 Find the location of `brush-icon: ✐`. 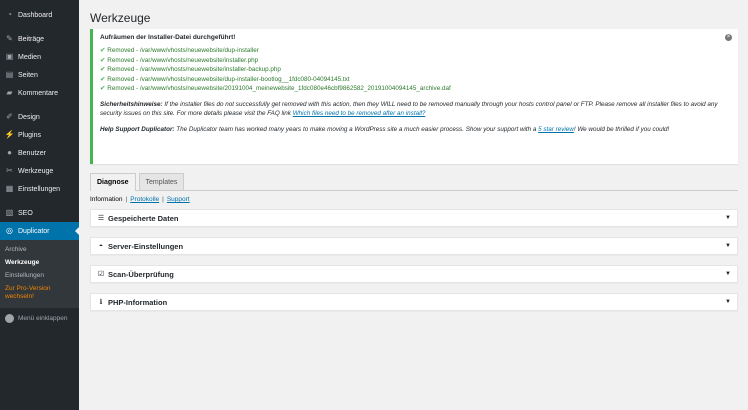

brush-icon: ✐ is located at coordinates (9, 116).